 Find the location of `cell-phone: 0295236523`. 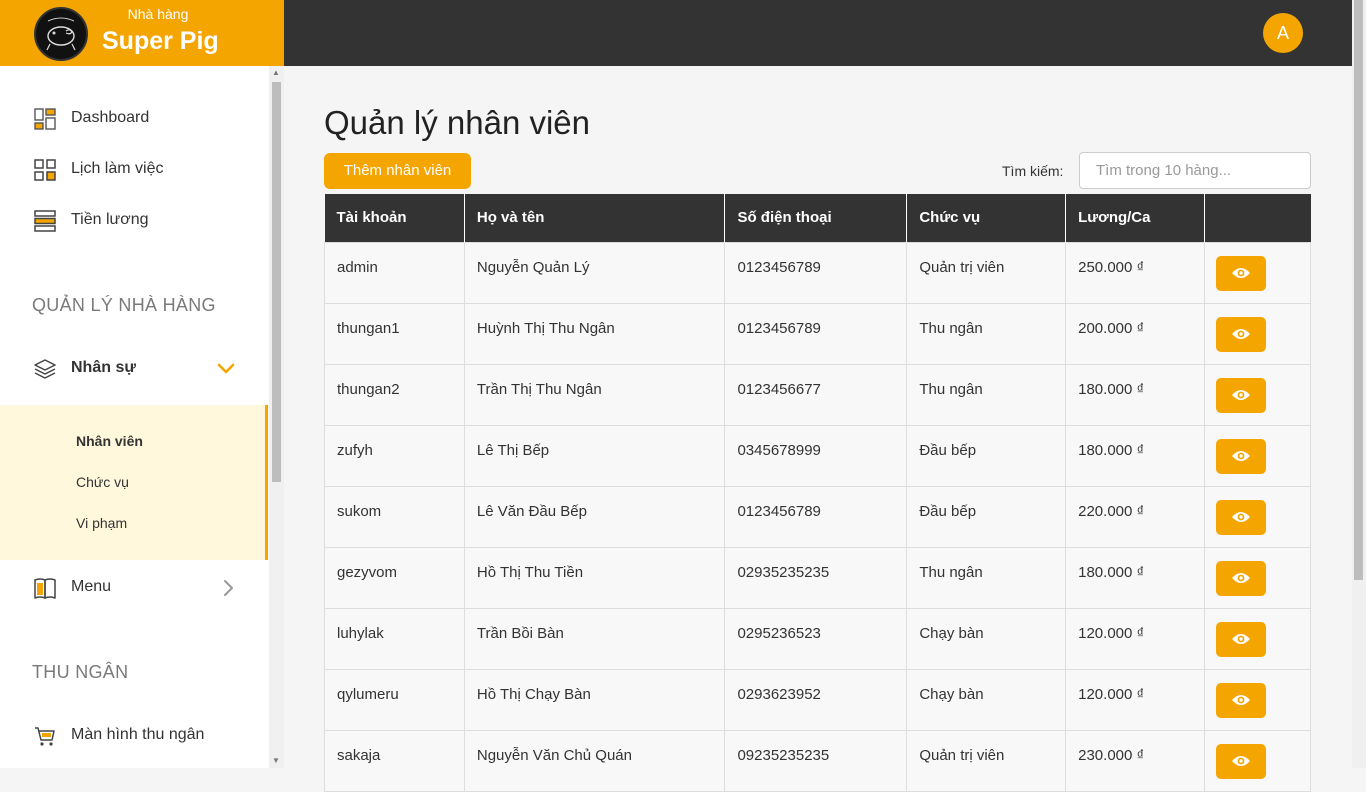

cell-phone: 0295236523 is located at coordinates (816, 638).